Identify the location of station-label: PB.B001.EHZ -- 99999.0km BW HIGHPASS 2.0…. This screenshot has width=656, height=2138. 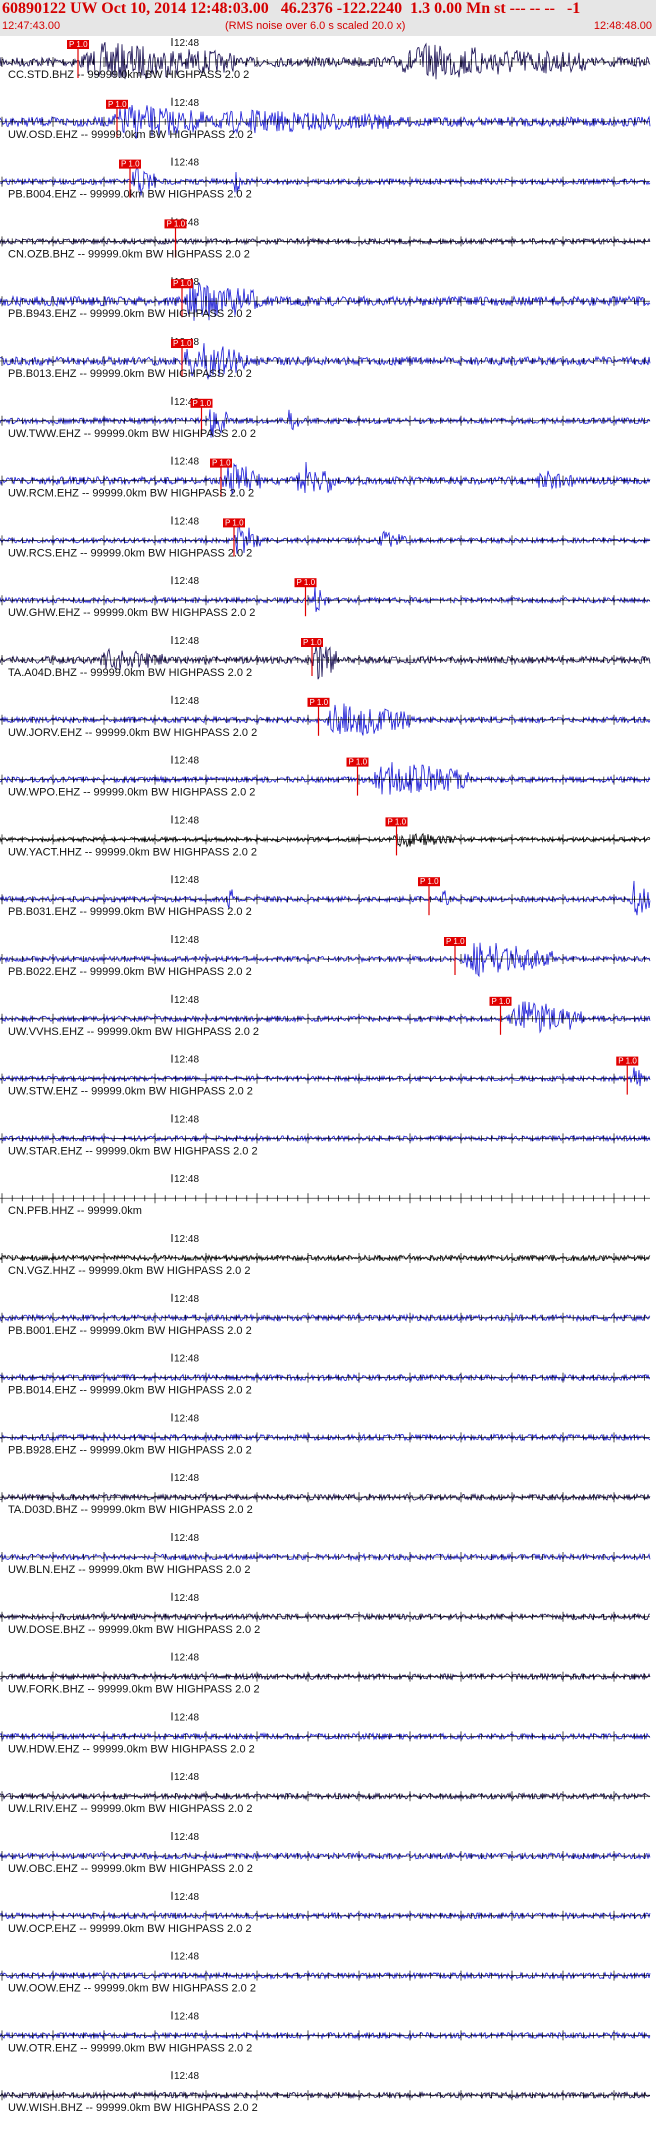
(130, 1331).